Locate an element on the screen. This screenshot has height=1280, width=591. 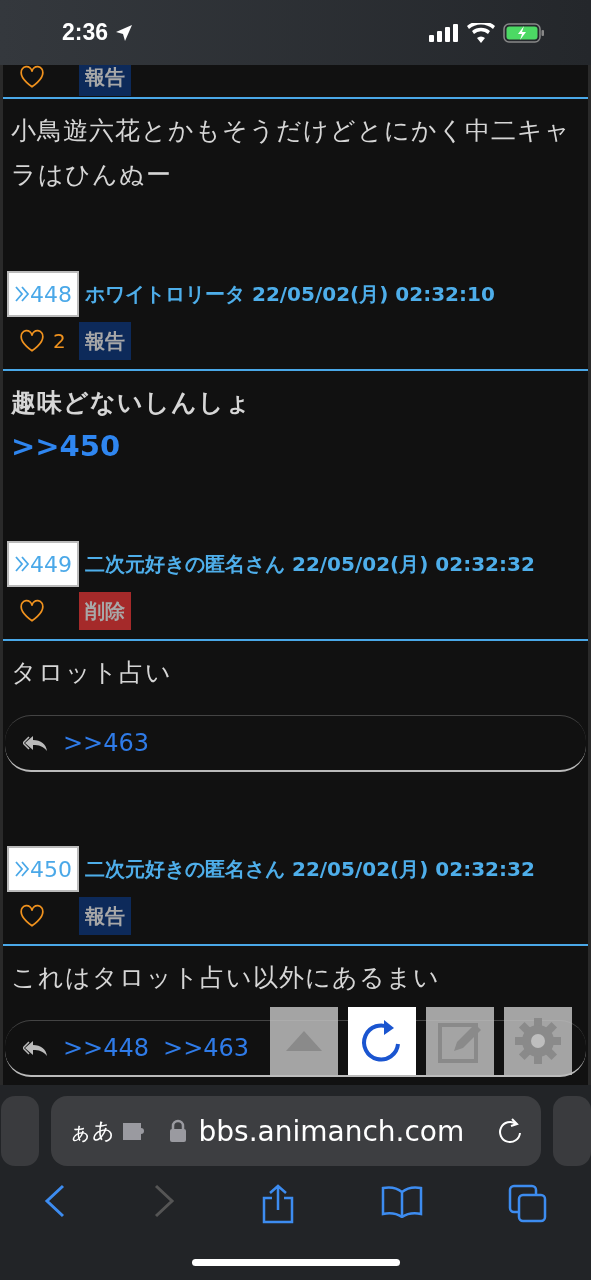
reply-link: >>448 is located at coordinates (106, 1048).